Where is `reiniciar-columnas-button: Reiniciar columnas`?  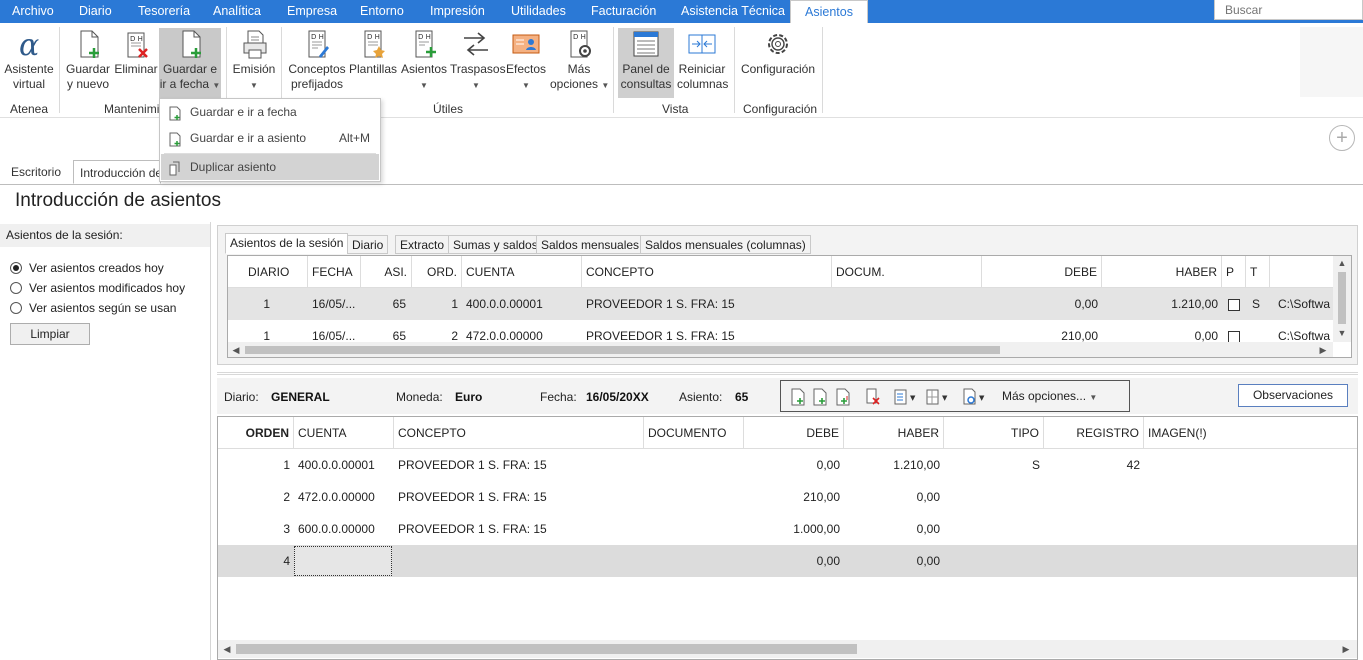
reiniciar-columnas-button: Reiniciar columnas is located at coordinates (702, 60).